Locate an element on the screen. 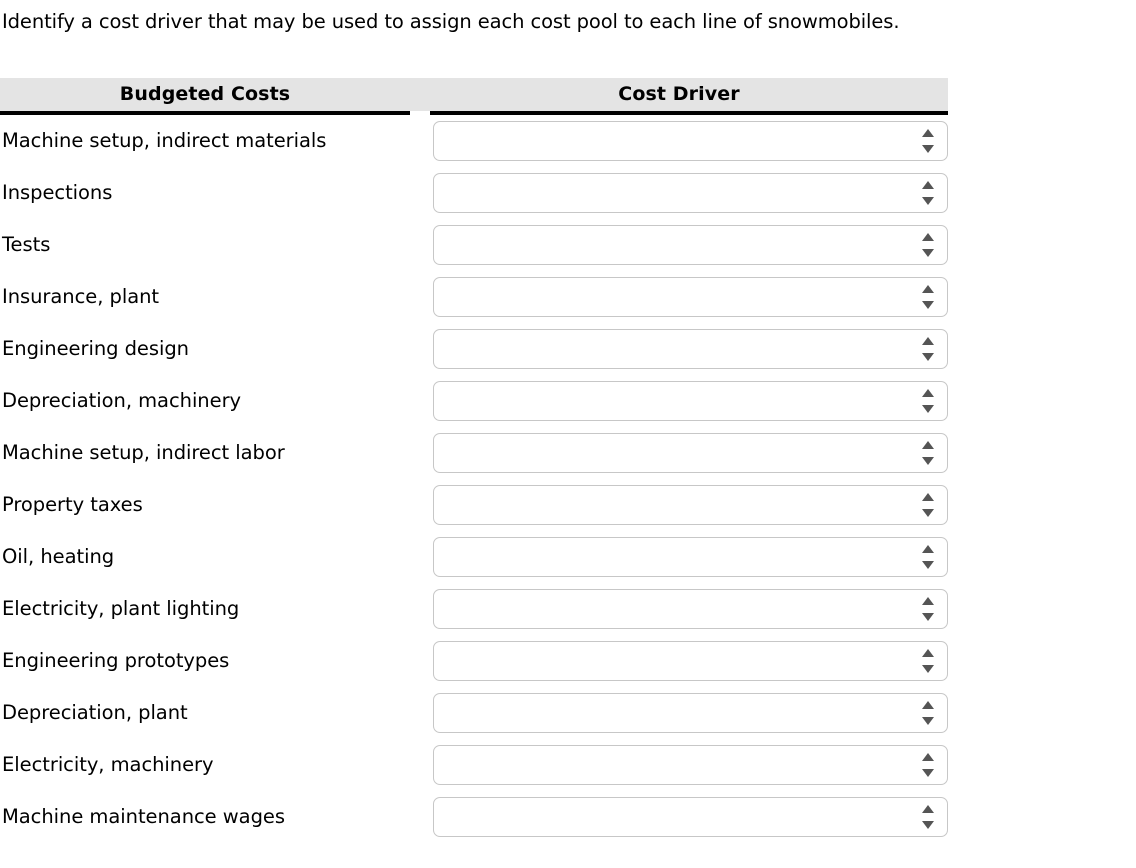 This screenshot has height=868, width=1136. column-header-budgeted-costs: Budgeted Costs is located at coordinates (205, 94).